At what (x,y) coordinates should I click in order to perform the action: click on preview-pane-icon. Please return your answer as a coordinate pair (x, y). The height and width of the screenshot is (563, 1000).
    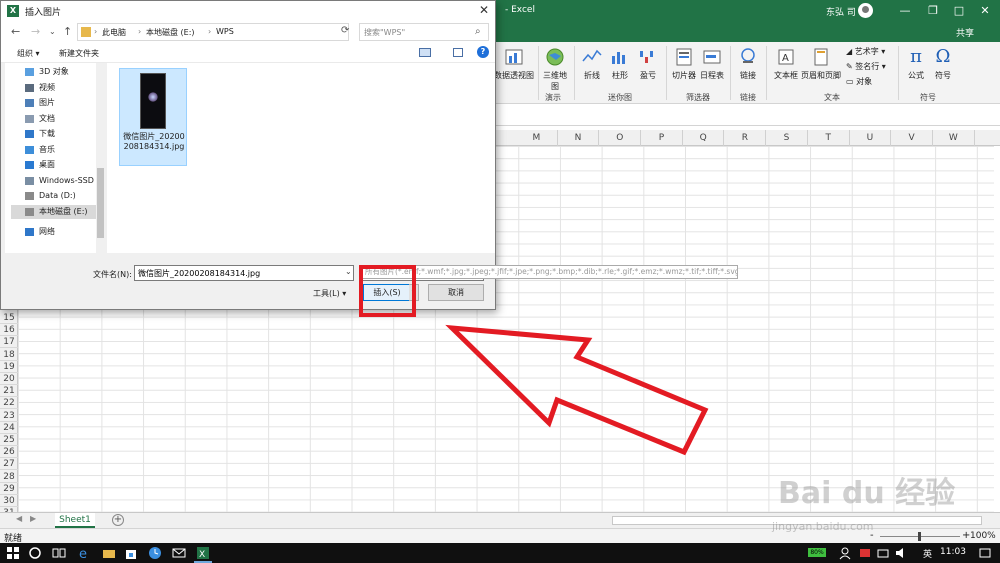
    Looking at the image, I should click on (458, 52).